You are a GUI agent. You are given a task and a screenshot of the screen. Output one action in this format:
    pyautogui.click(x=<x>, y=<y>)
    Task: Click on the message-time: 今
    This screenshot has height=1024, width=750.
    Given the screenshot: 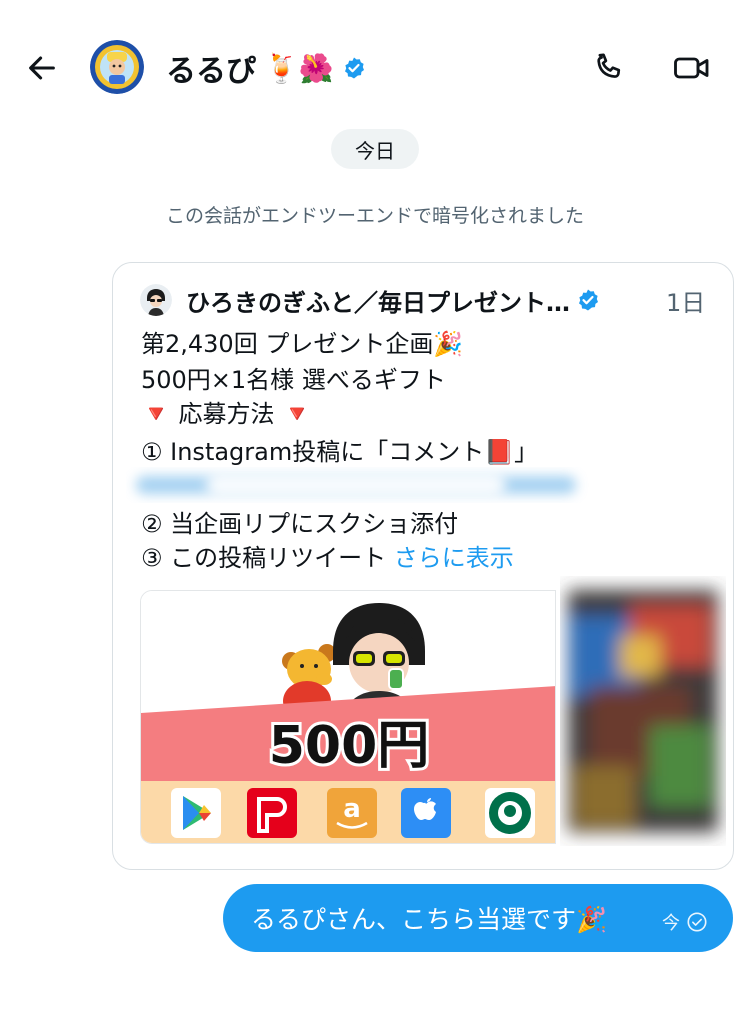 What is the action you would take?
    pyautogui.click(x=671, y=923)
    